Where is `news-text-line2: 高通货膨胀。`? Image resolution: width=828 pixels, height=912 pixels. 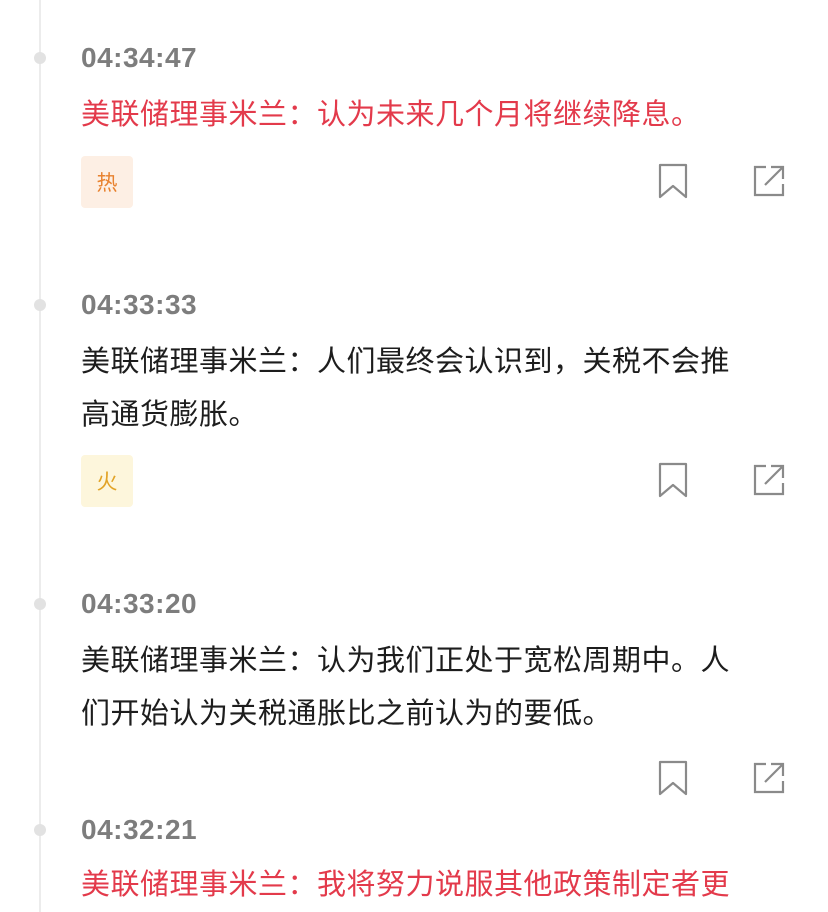 news-text-line2: 高通货膨胀。 is located at coordinates (170, 414).